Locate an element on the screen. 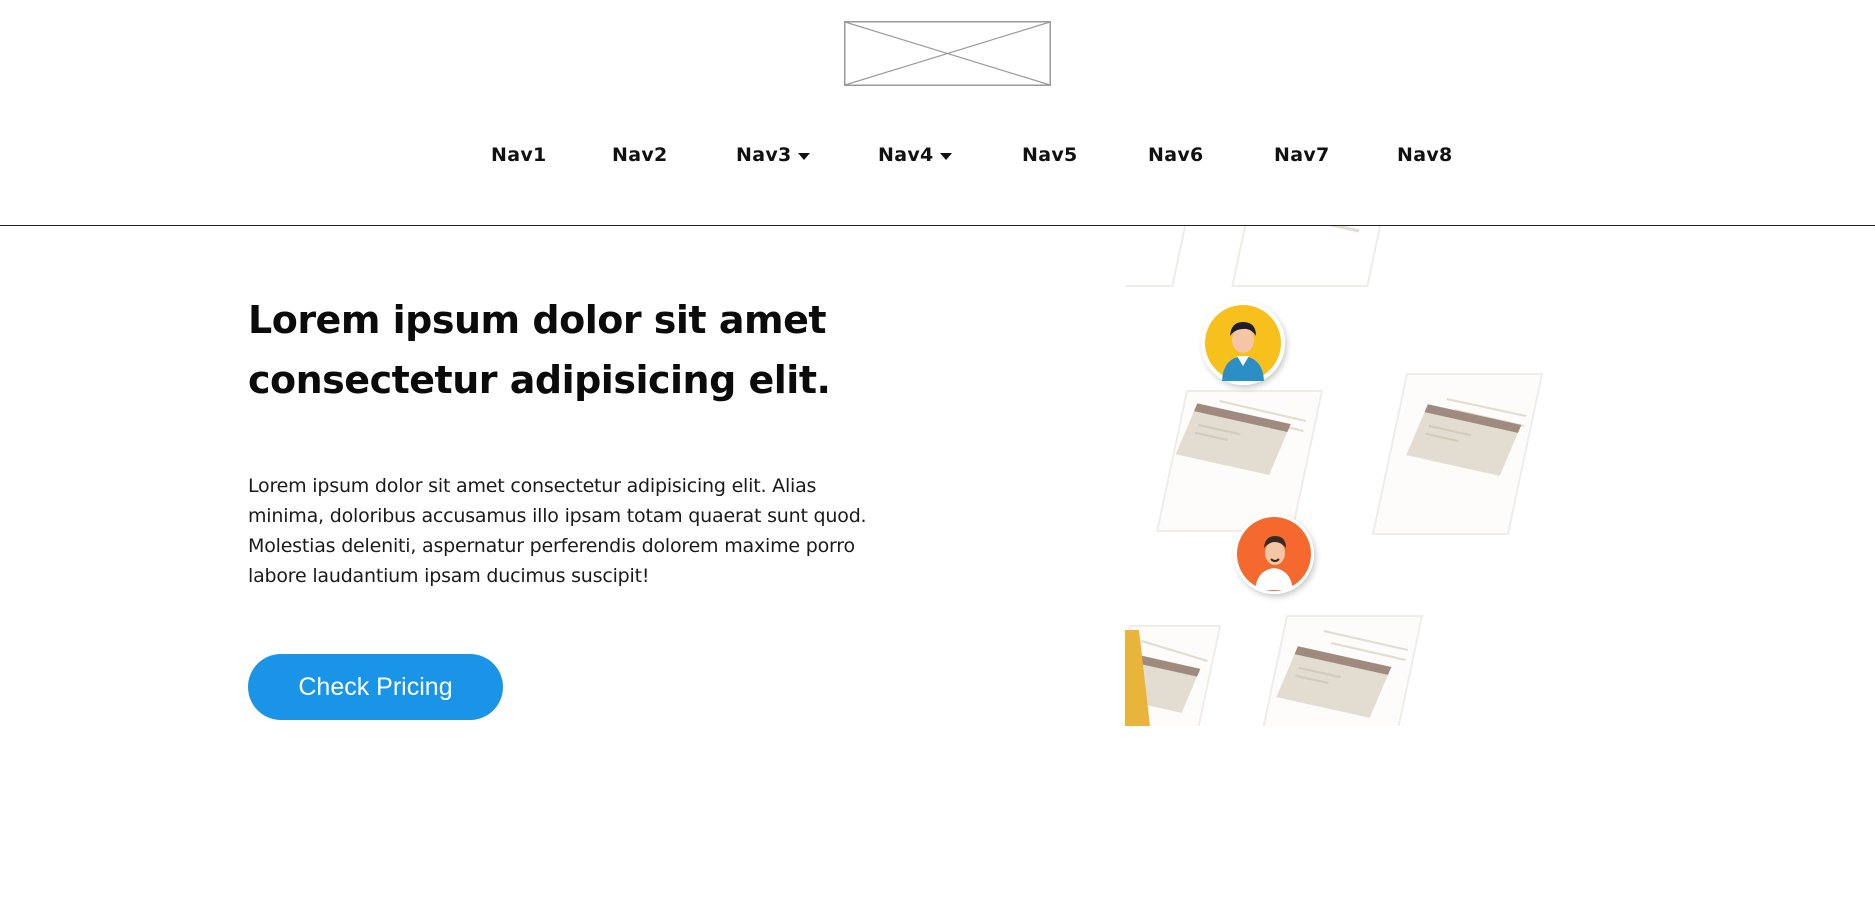 The height and width of the screenshot is (906, 1875). nav-item-nav4: Nav4 is located at coordinates (915, 155).